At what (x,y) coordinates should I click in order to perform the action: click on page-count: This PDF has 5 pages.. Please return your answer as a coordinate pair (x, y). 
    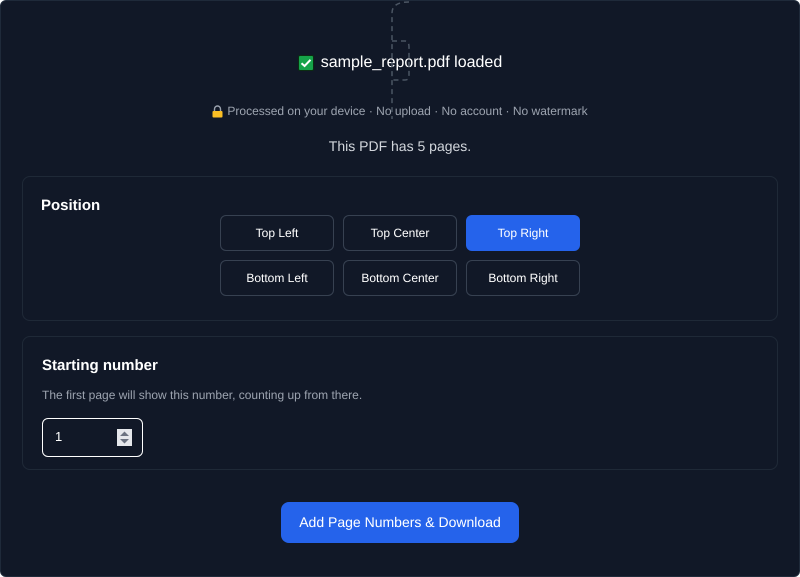
    Looking at the image, I should click on (400, 146).